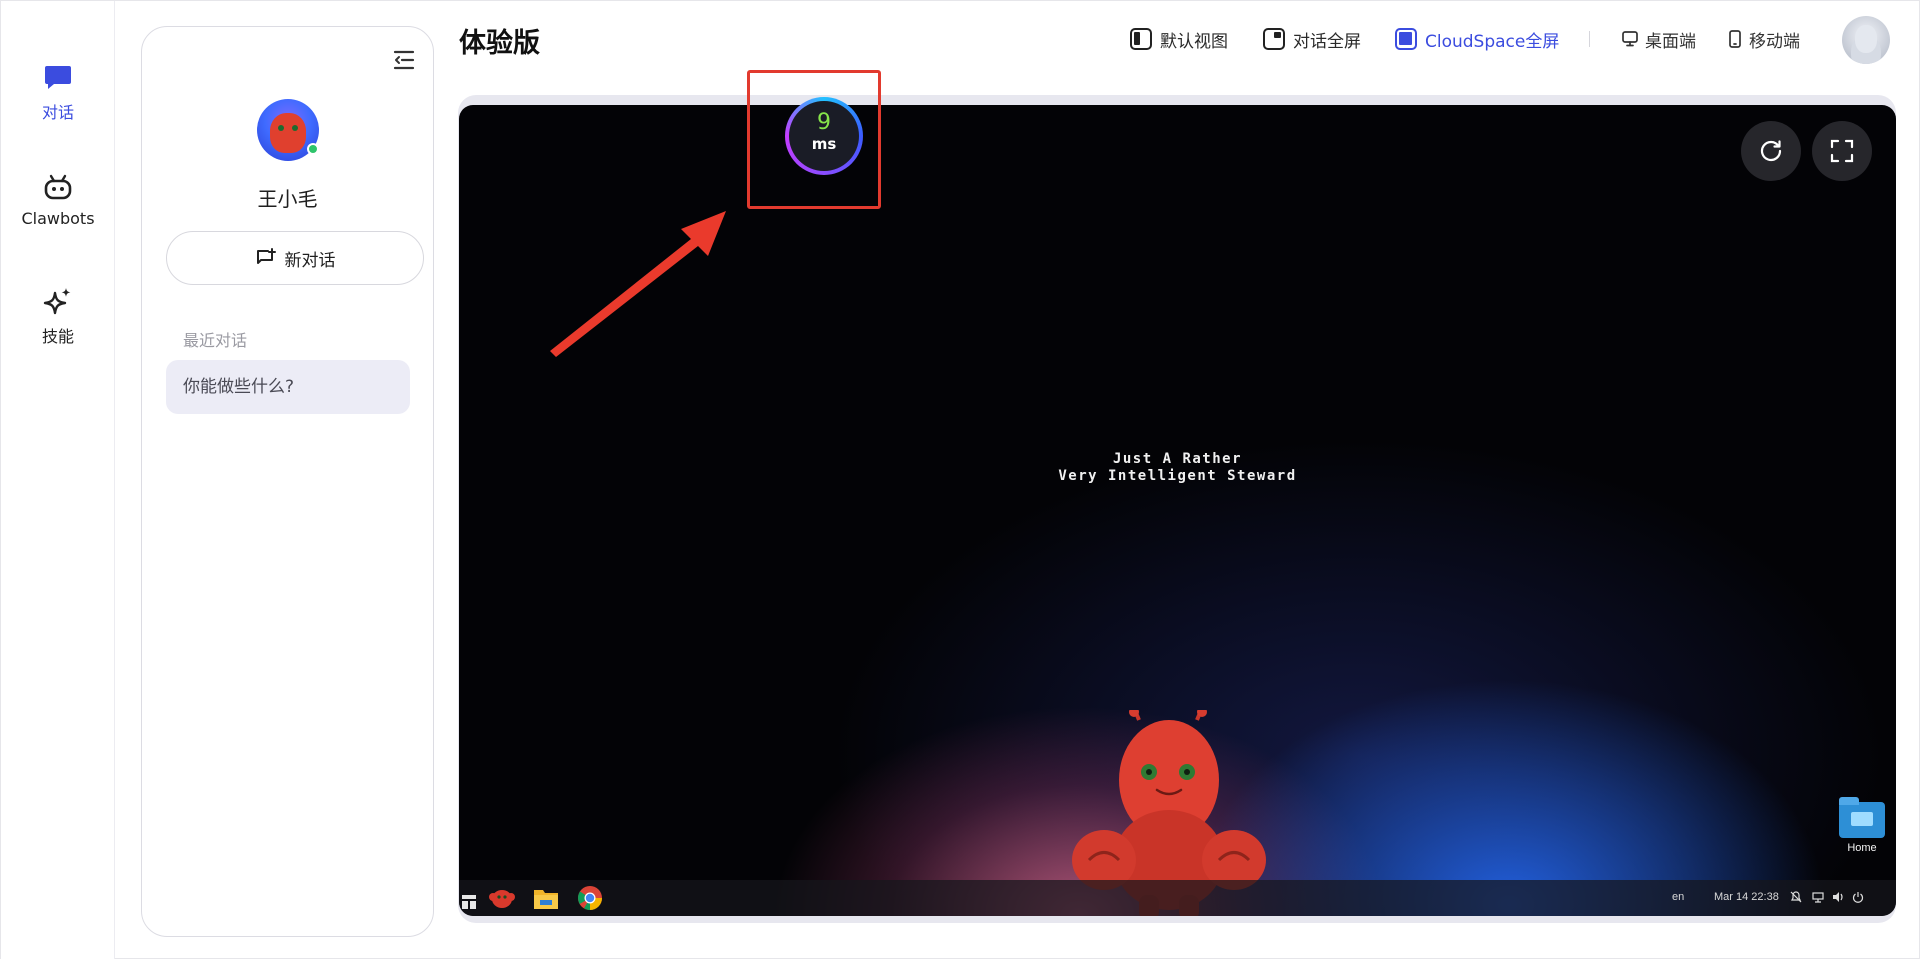  Describe the element at coordinates (58, 218) in the screenshot. I see `rail-item-clawbots-label: Clawbots` at that location.